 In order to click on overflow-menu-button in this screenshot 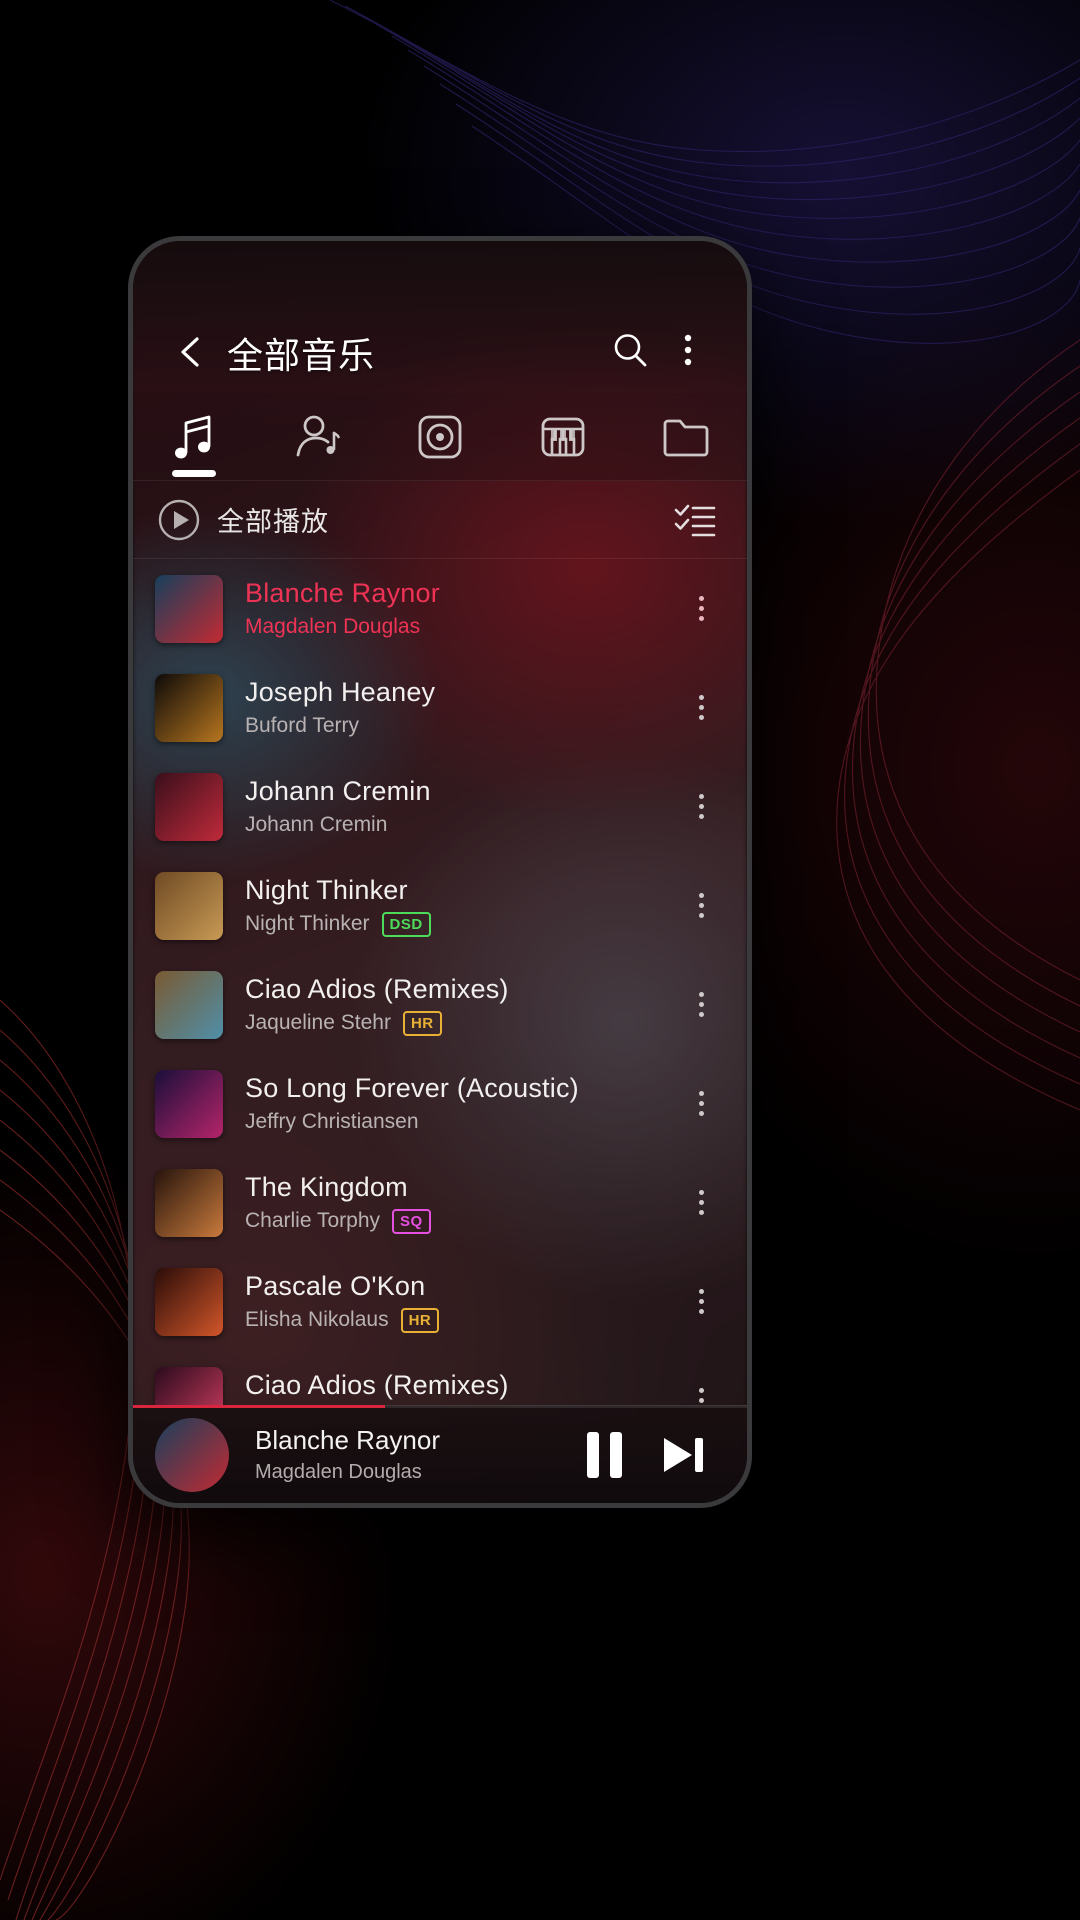, I will do `click(688, 350)`.